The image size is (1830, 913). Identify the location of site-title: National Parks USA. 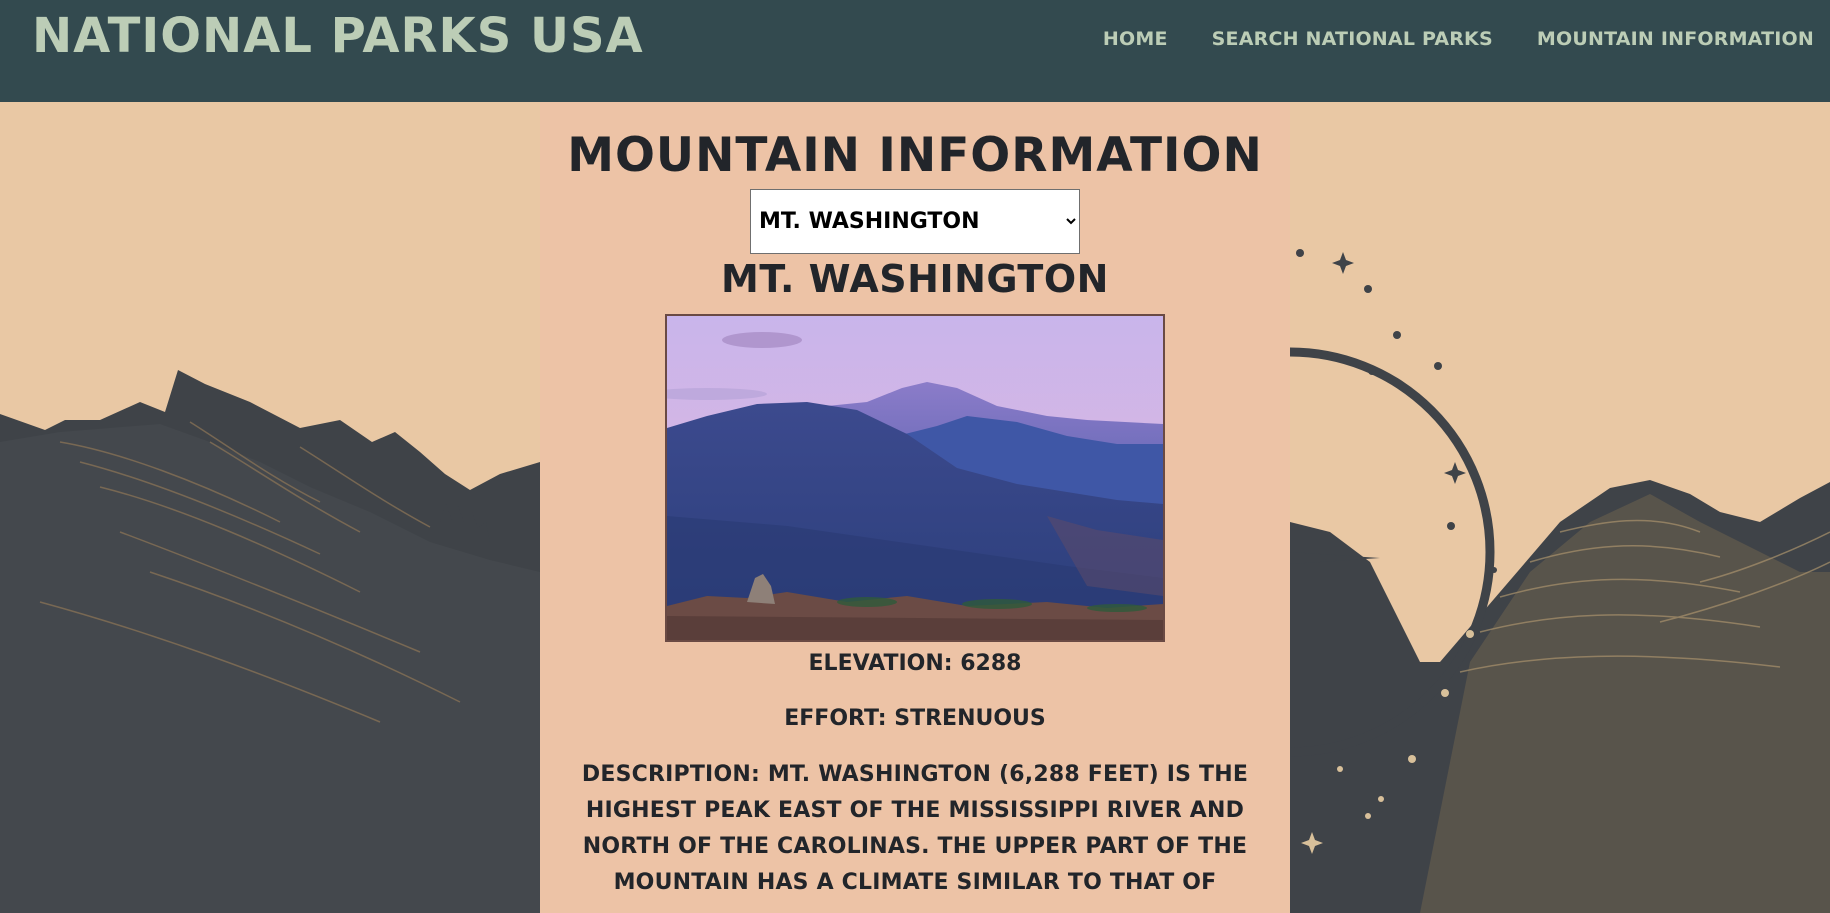
(338, 37).